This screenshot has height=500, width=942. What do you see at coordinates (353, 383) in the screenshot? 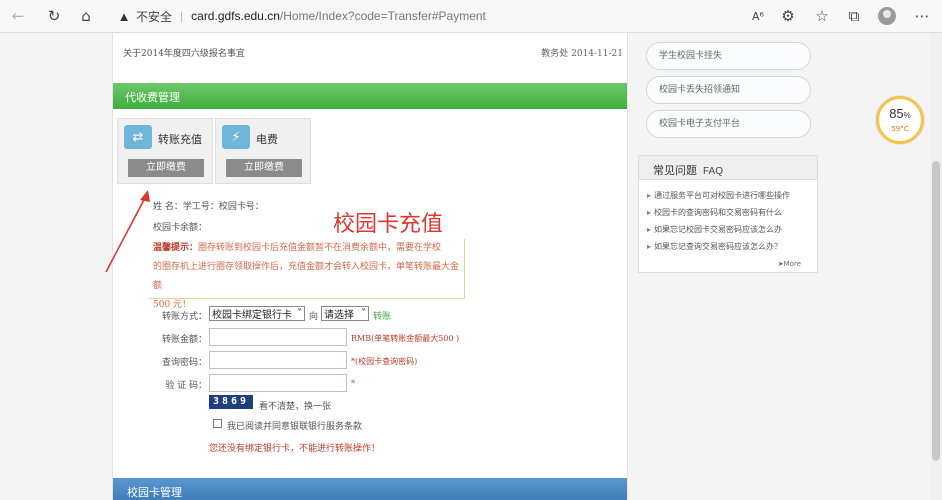
I see `code-hint: *` at bounding box center [353, 383].